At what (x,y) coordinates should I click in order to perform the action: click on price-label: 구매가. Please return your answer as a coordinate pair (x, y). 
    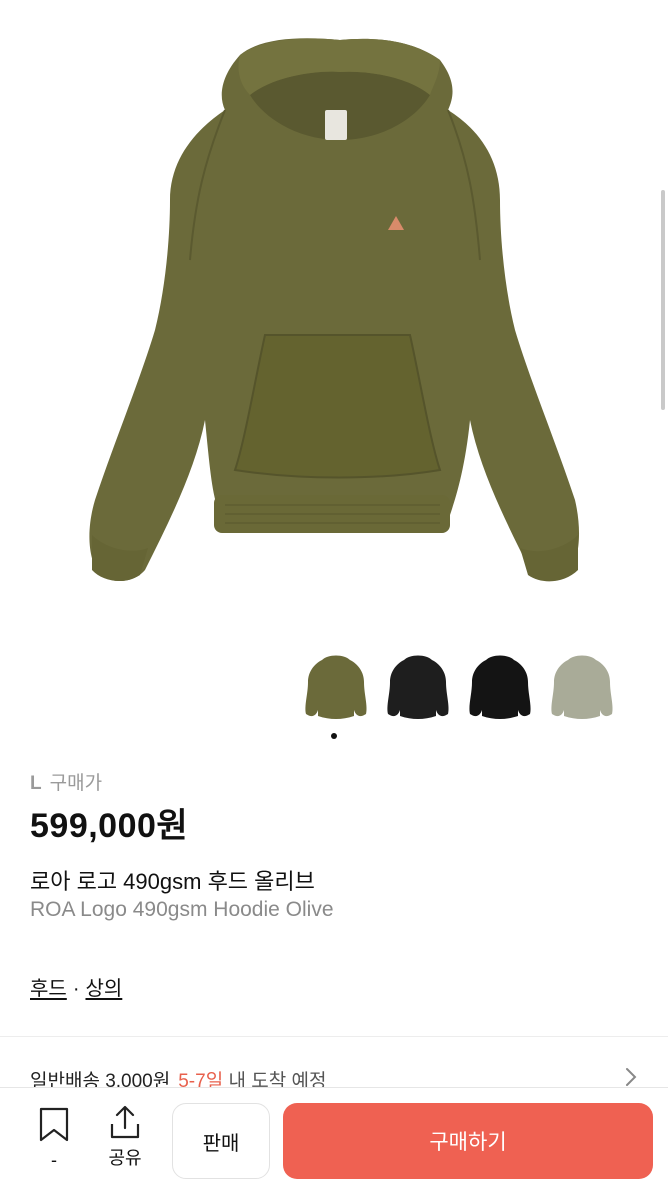
    Looking at the image, I should click on (76, 783).